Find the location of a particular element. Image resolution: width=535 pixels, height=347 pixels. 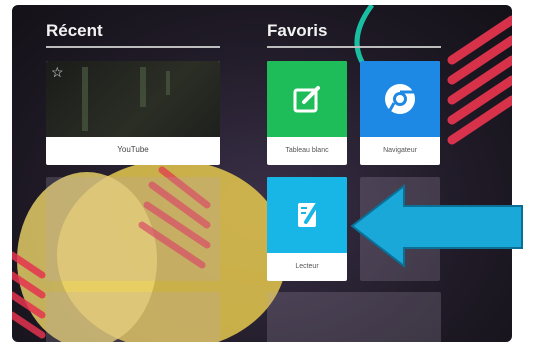

recent-item-label: YouTube is located at coordinates (133, 149).